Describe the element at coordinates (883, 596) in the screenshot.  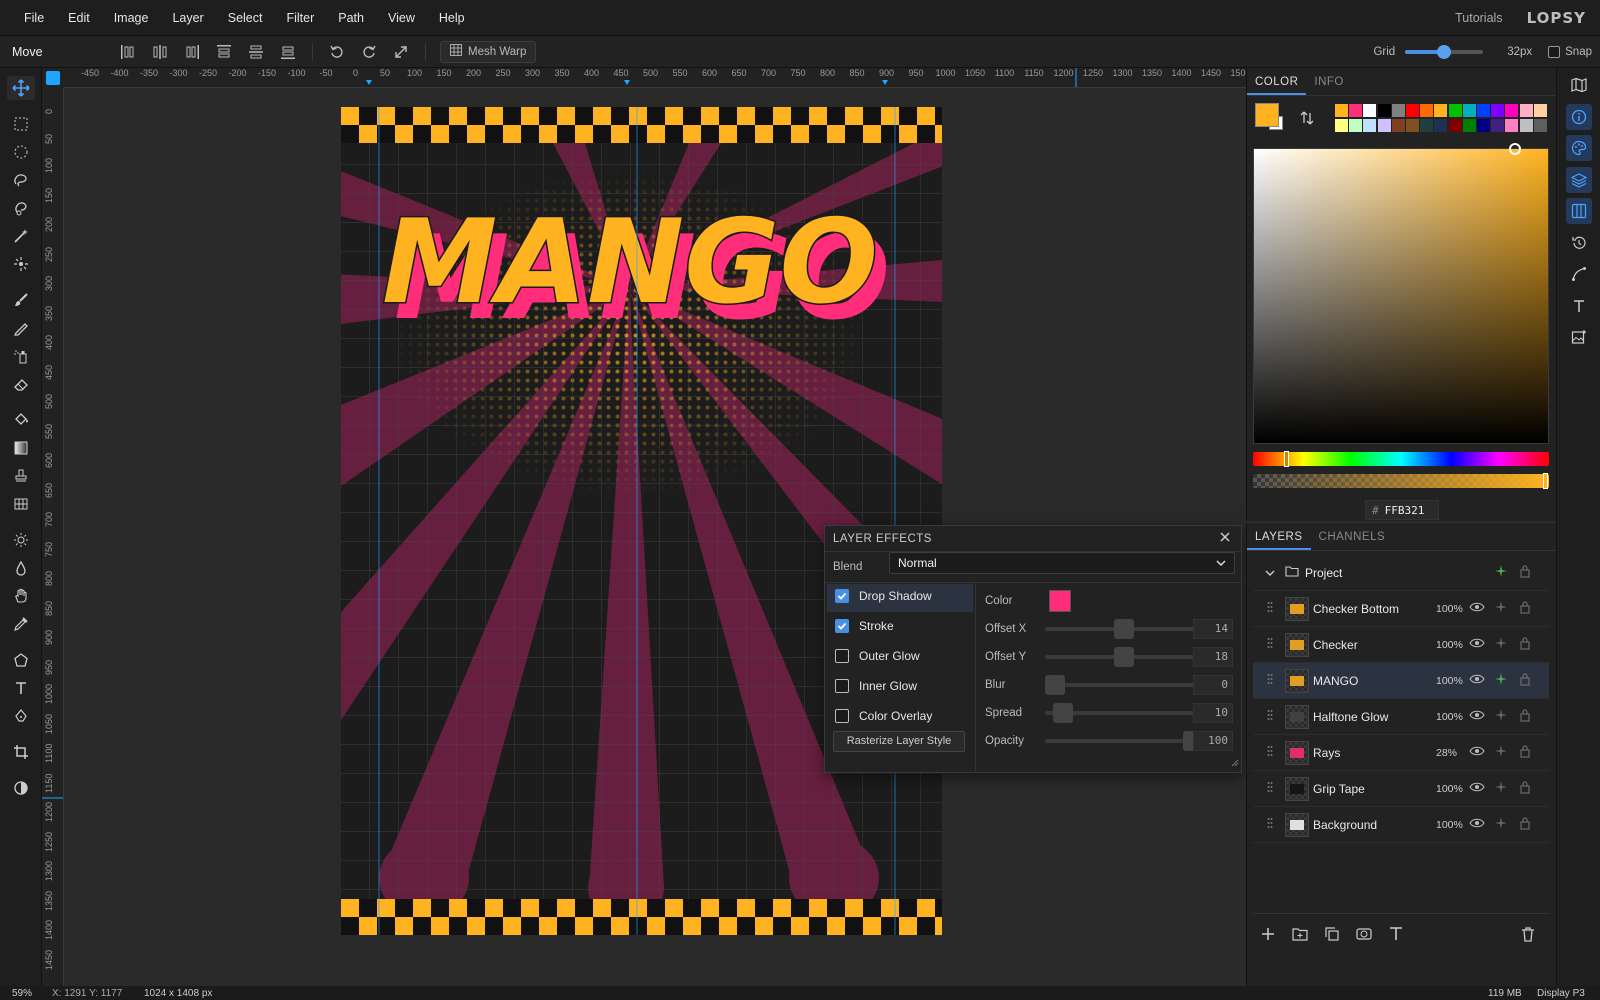
I see `effect-drop-shadow: Drop Shadow` at that location.